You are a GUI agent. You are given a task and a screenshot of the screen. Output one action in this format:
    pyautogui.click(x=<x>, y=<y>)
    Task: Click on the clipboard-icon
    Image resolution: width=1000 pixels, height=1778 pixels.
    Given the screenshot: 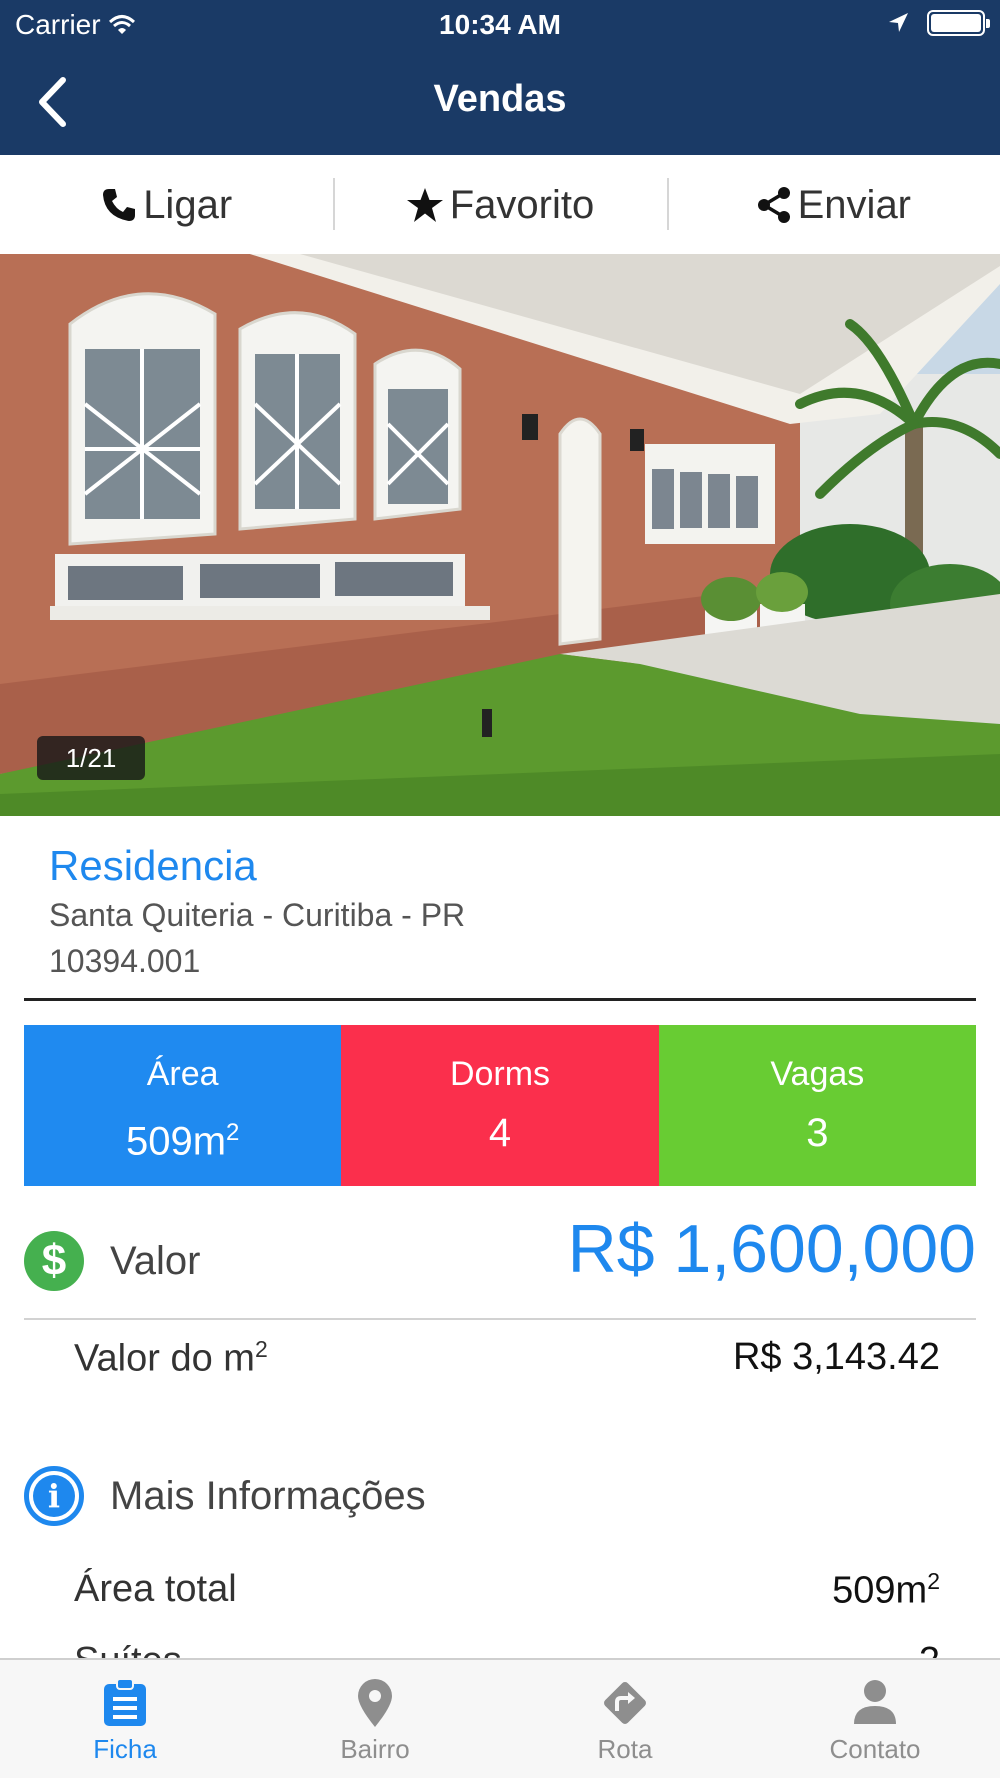 What is the action you would take?
    pyautogui.click(x=125, y=1702)
    